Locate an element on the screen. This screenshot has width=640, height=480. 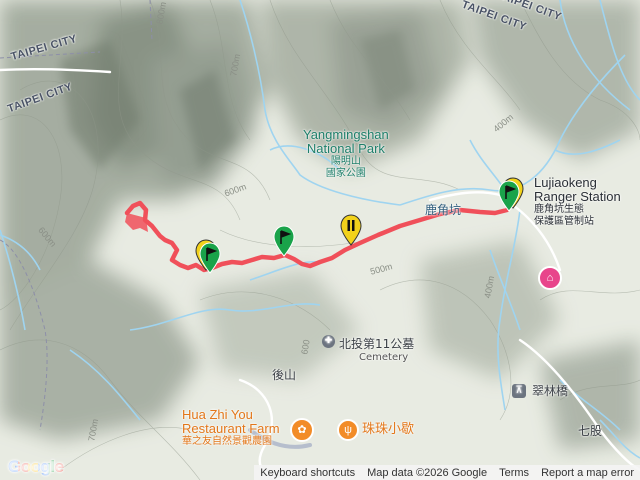
report-error-link: Report a map error is located at coordinates (587, 473).